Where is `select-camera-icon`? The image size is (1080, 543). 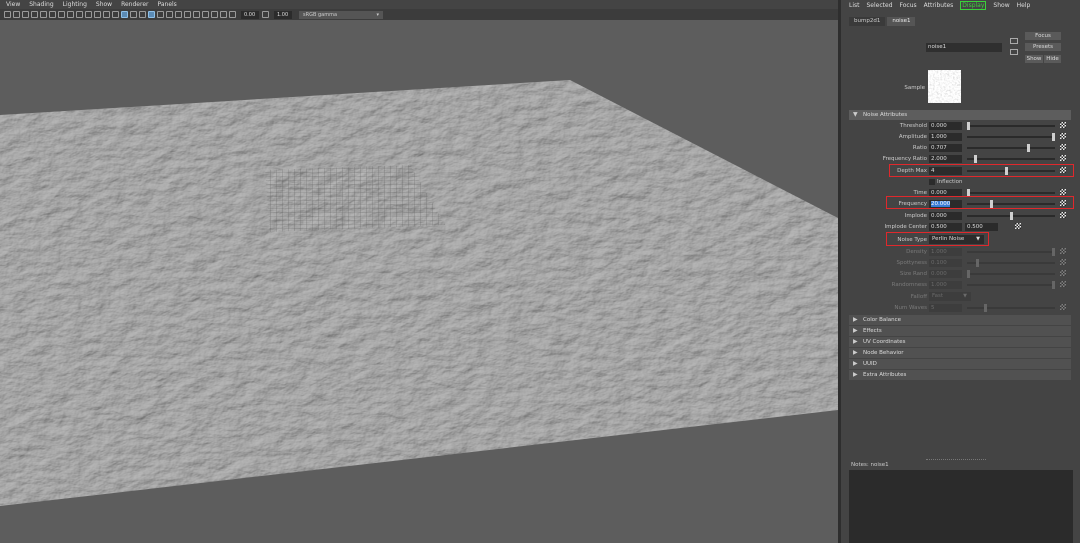 select-camera-icon is located at coordinates (7, 14).